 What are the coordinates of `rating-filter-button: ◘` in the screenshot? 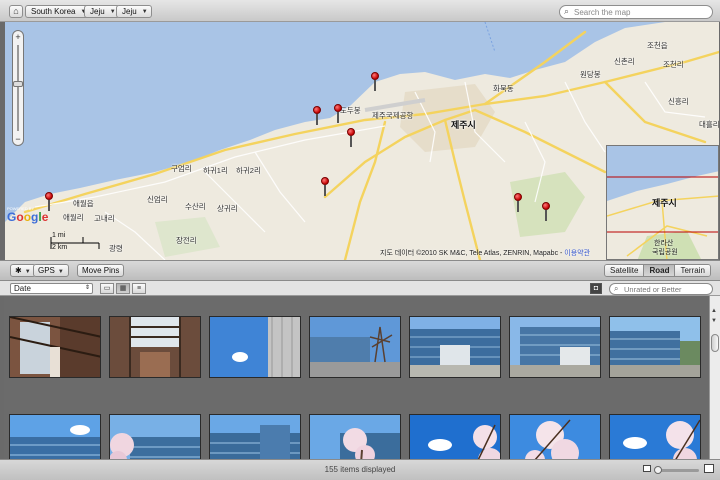 It's located at (596, 288).